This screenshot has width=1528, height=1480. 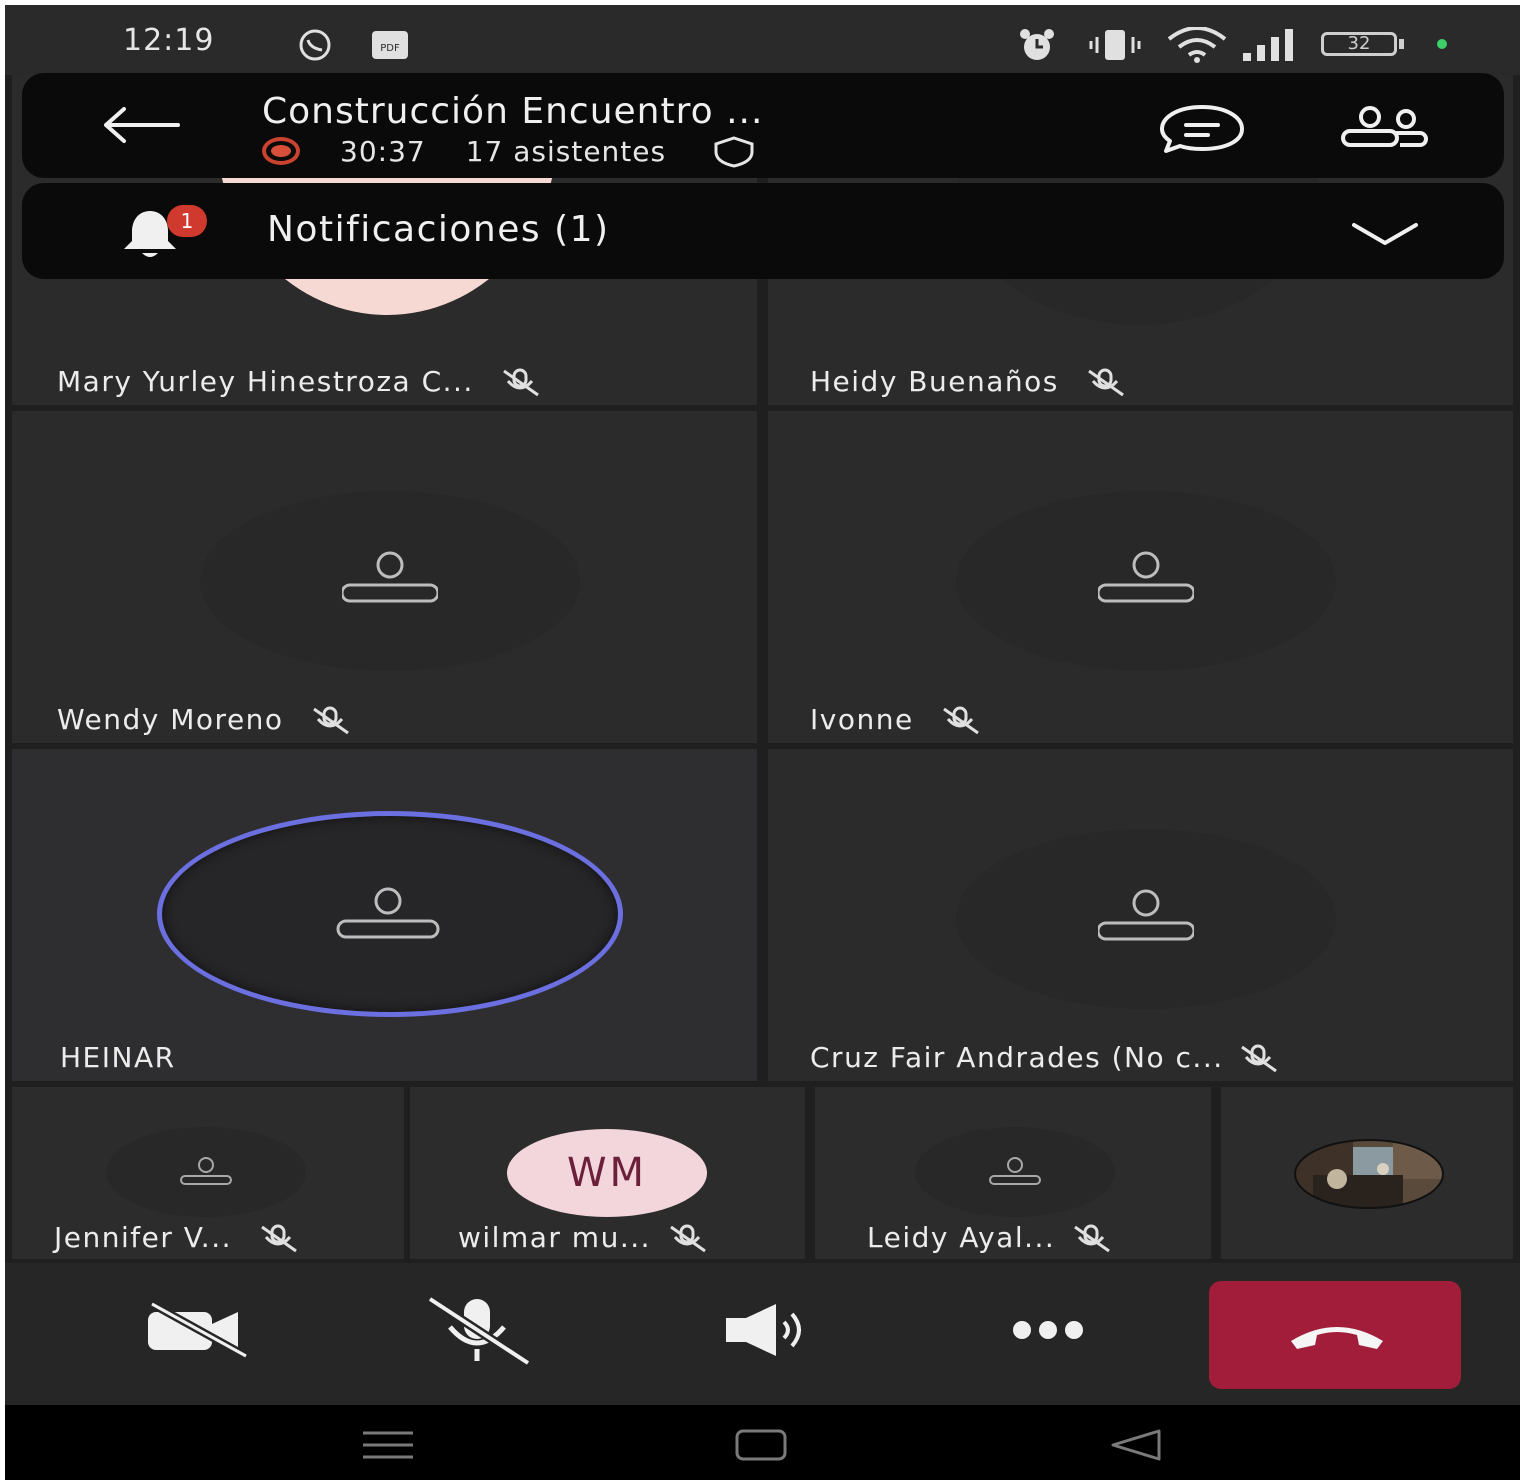 I want to click on status-time: 12:19, so click(x=169, y=40).